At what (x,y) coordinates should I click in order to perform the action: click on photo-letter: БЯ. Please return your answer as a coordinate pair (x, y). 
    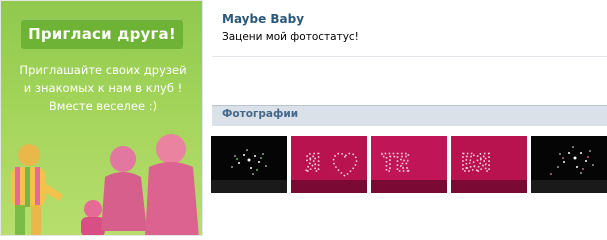
    Looking at the image, I should click on (475, 163).